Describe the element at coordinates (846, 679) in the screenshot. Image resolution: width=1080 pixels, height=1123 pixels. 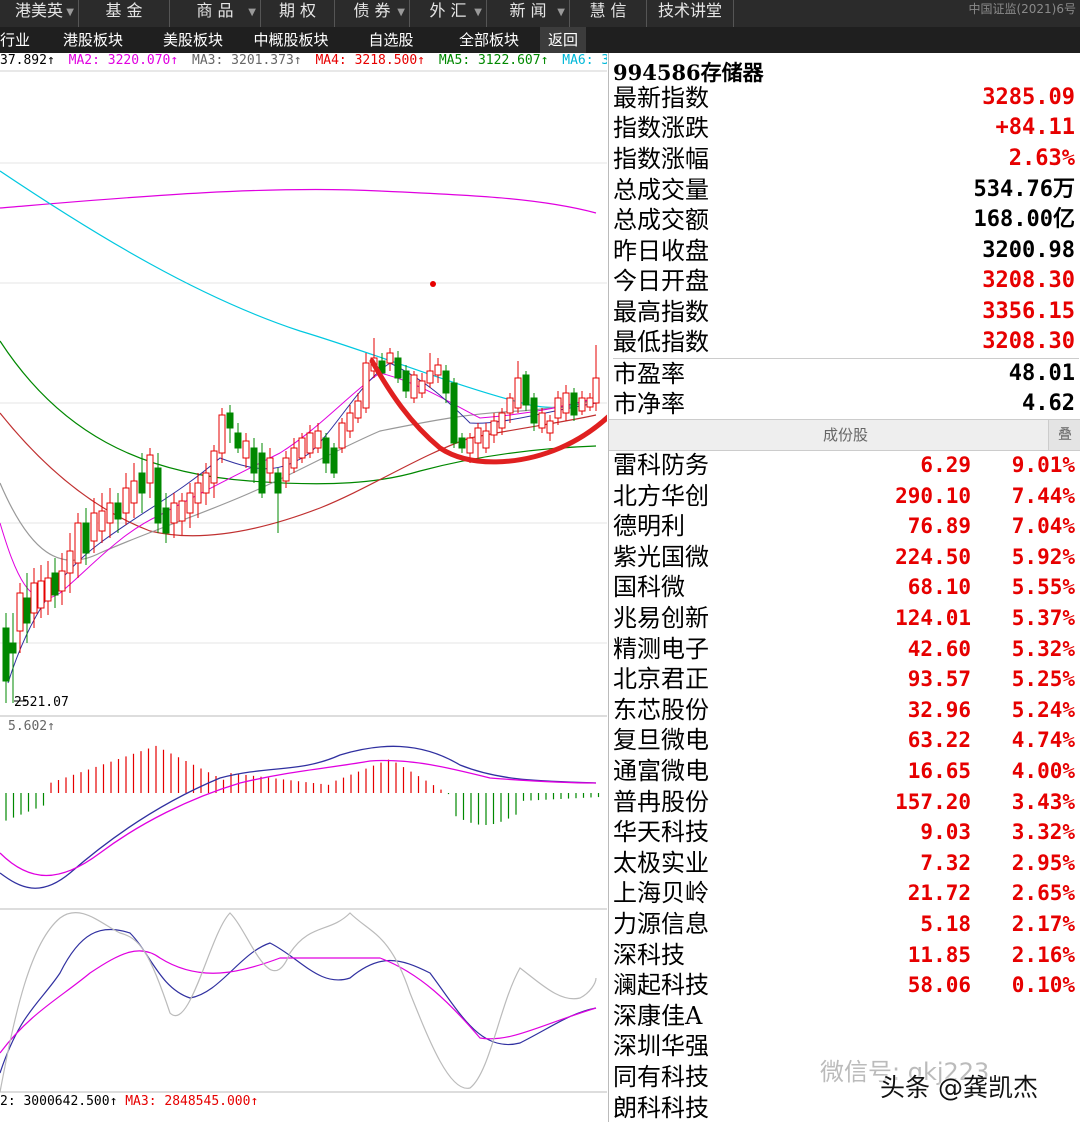
I see `constituent-row: 北京君正 93.57 5.25%` at that location.